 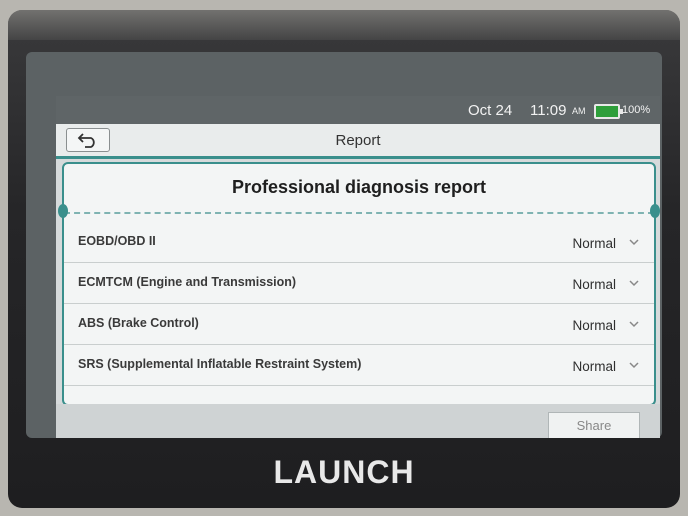 What do you see at coordinates (359, 242) in the screenshot?
I see `system-row-eobd: EOBD/OBD II Normal` at bounding box center [359, 242].